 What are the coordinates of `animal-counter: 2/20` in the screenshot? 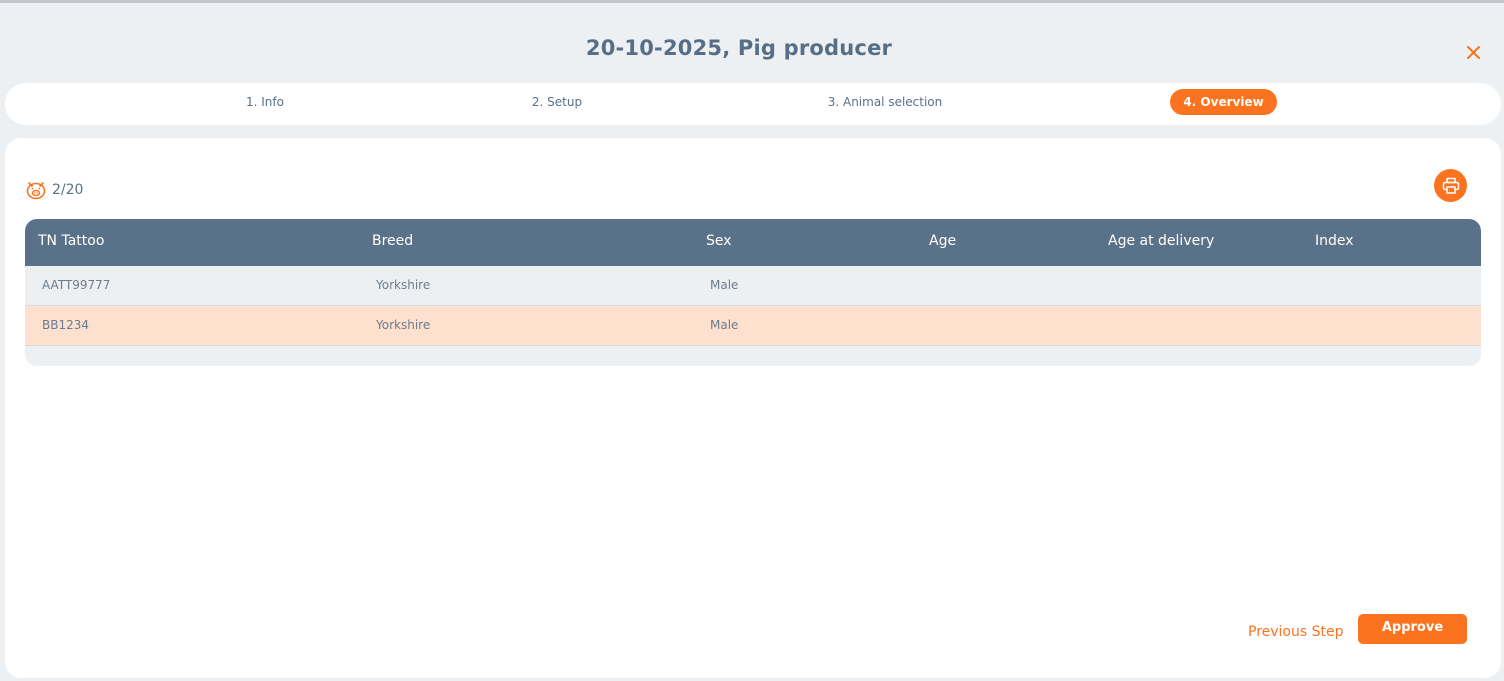 It's located at (54, 190).